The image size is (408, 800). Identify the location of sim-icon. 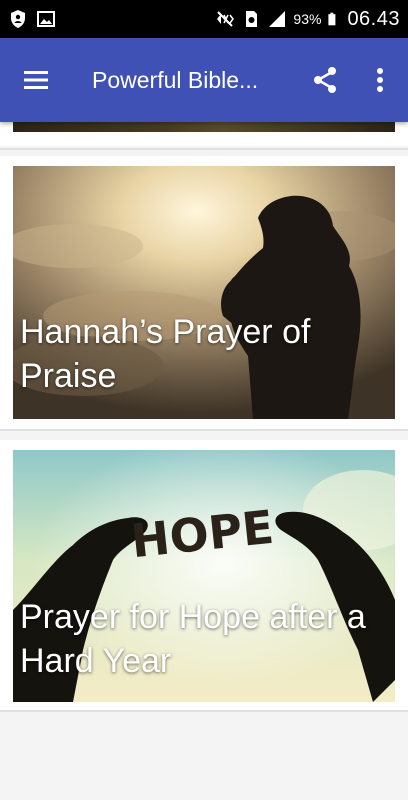
(252, 19).